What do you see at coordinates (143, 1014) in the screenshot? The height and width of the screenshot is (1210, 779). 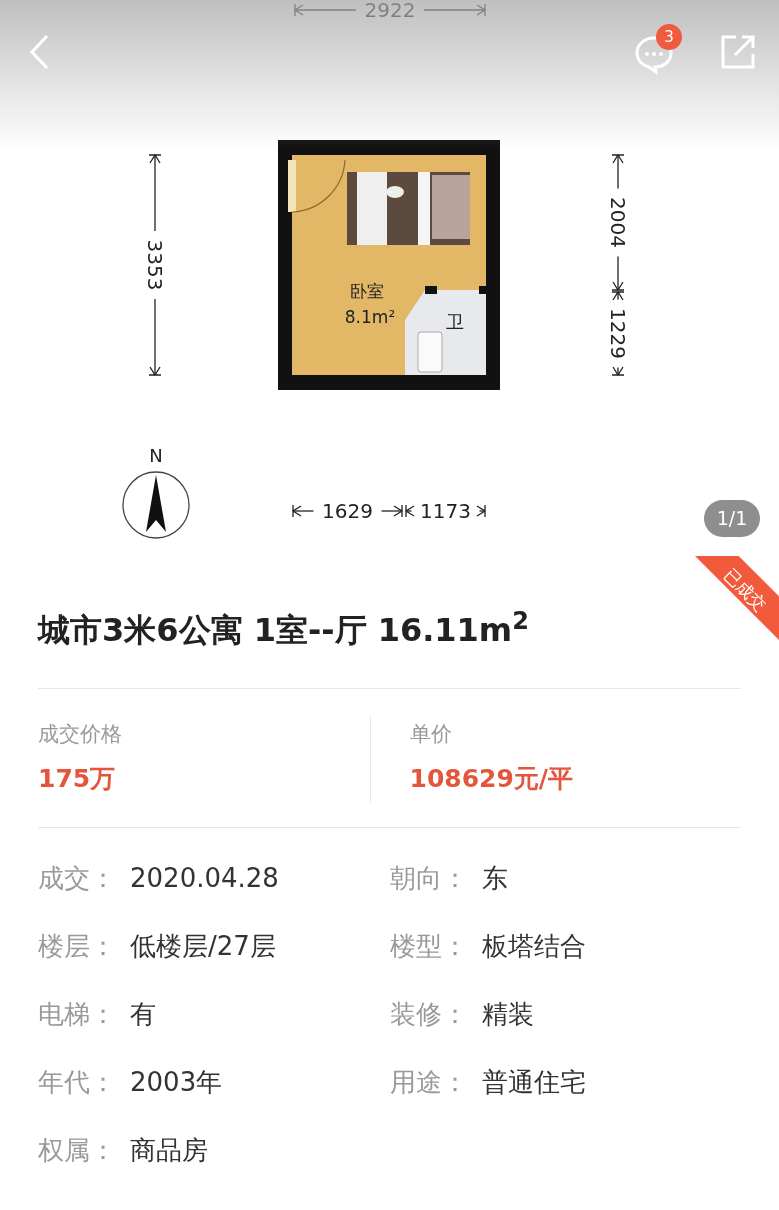 I see `detail-value: 有` at bounding box center [143, 1014].